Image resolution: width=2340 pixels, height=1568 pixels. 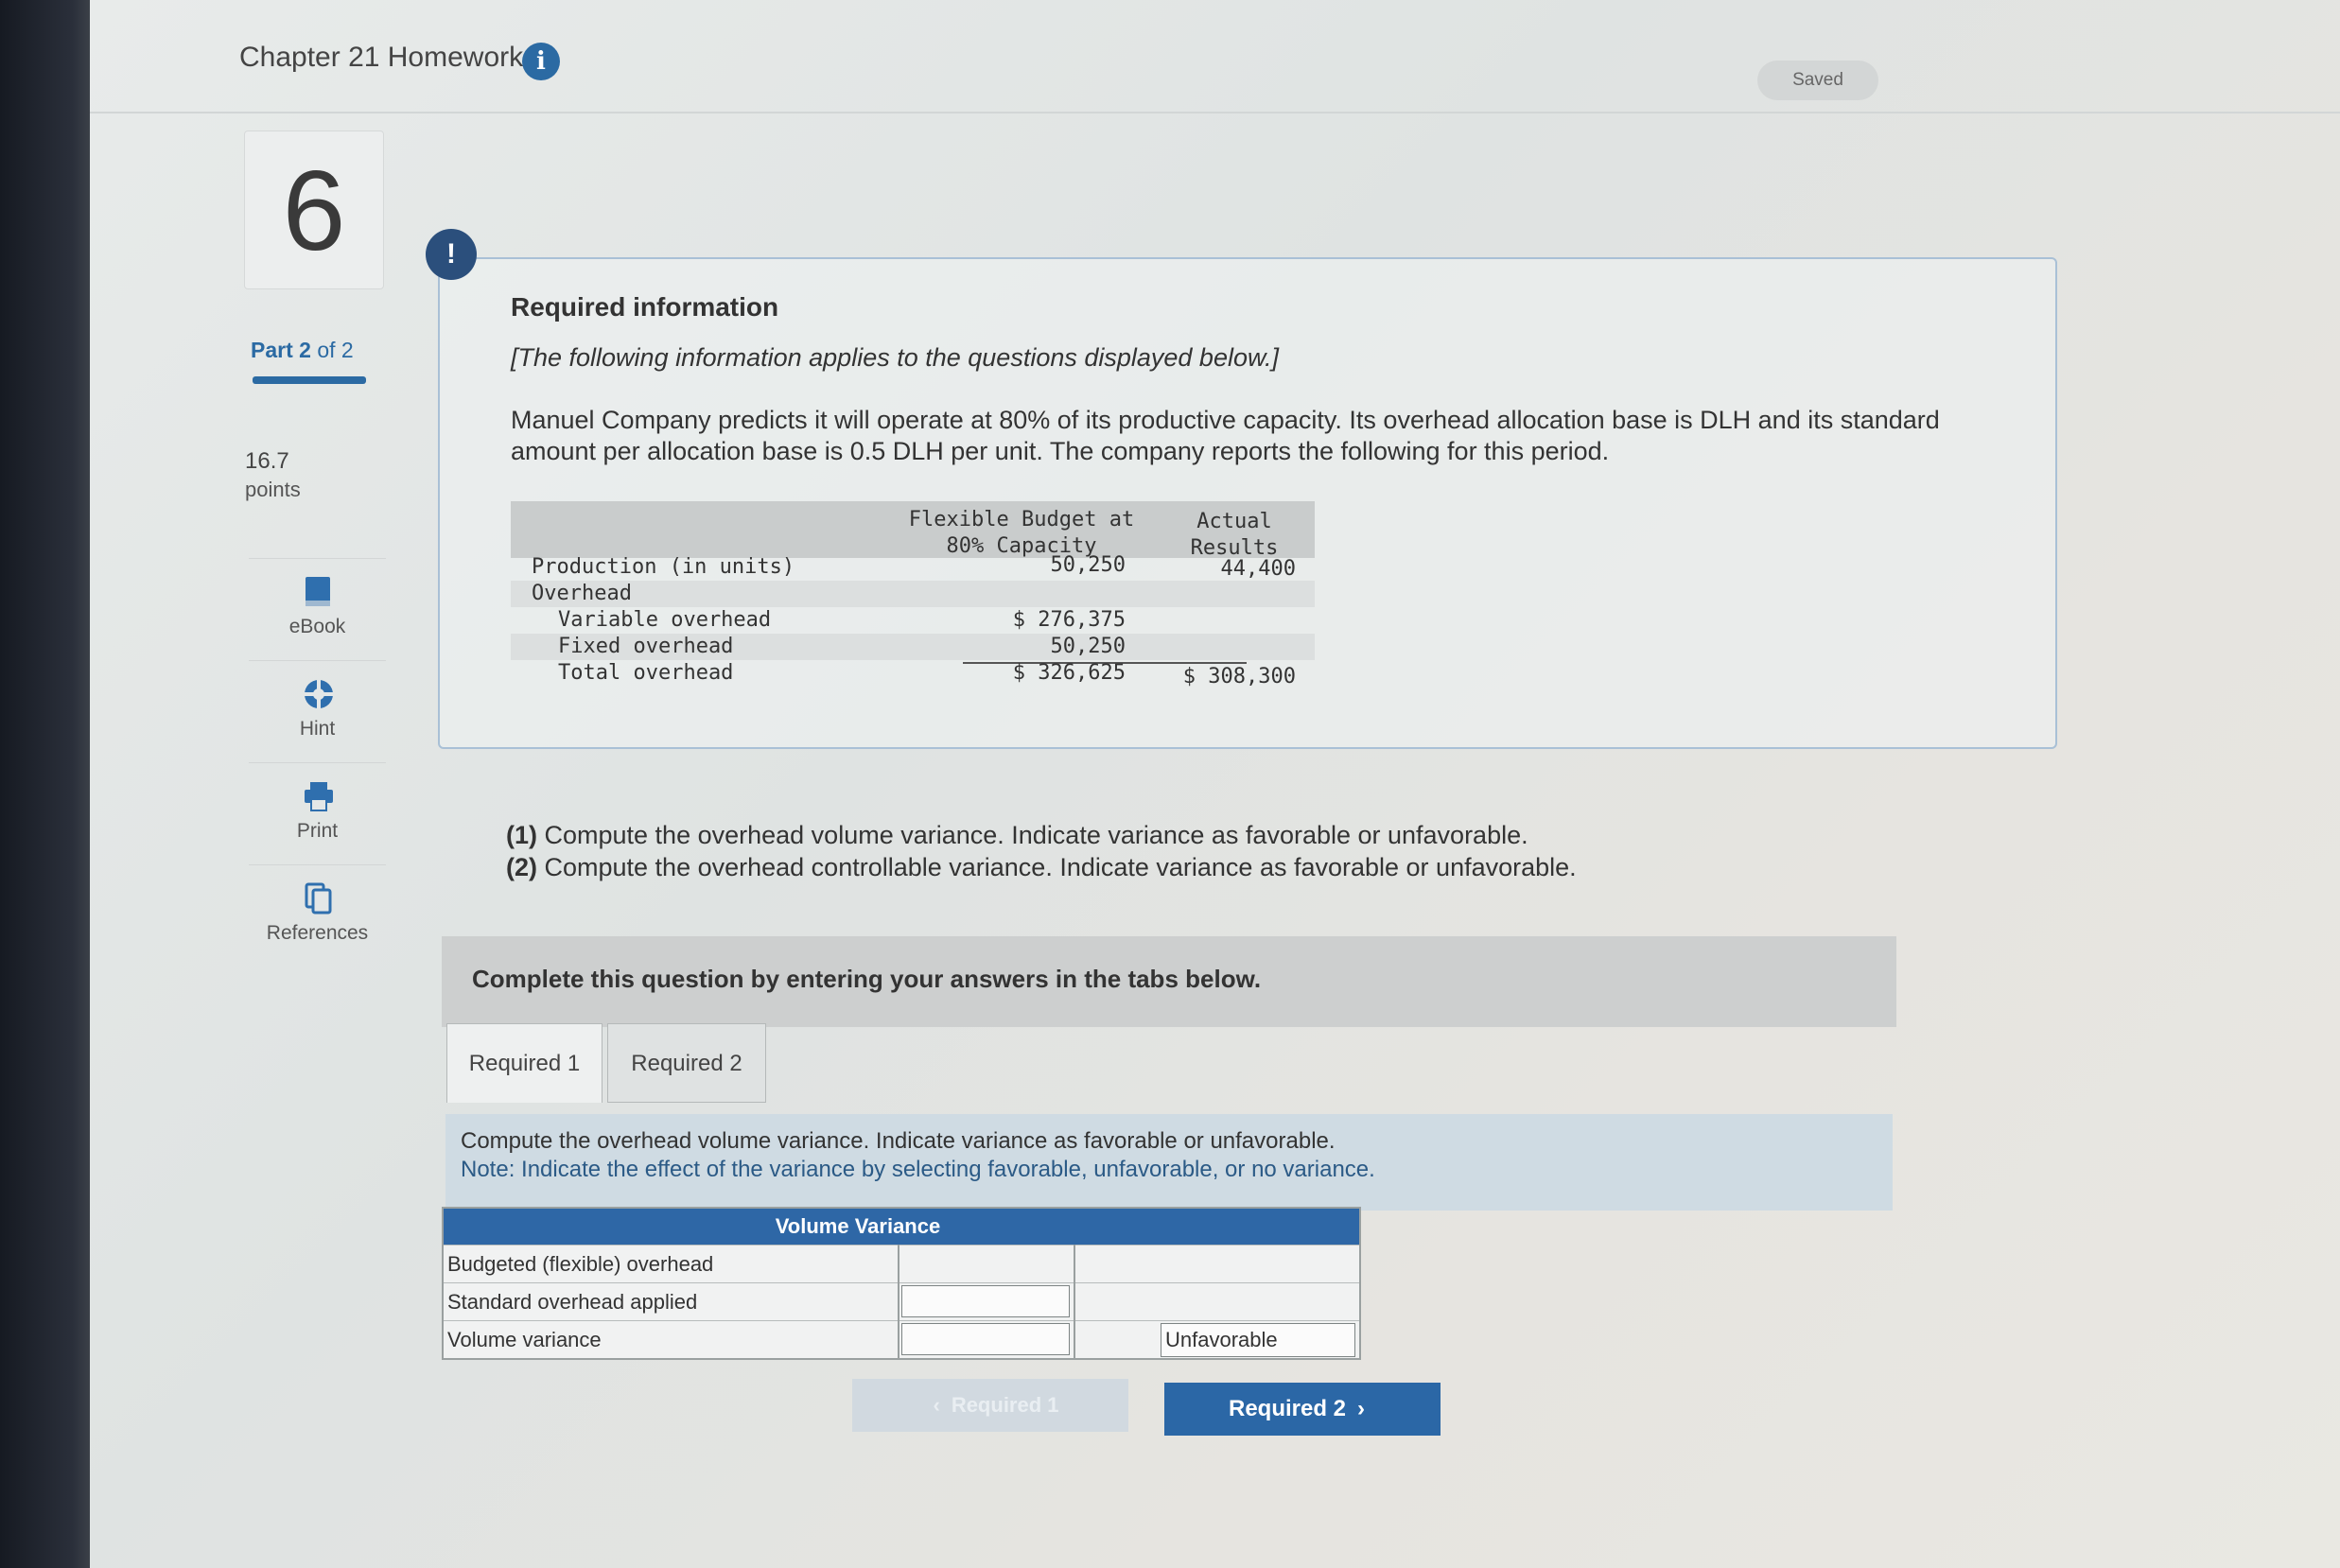 I want to click on table-row: Standard overhead applied, so click(x=901, y=1301).